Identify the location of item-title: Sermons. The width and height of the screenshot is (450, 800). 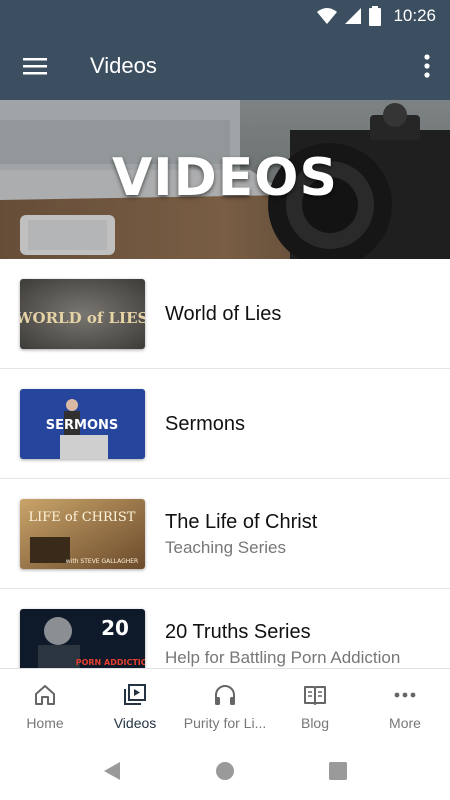
(205, 423).